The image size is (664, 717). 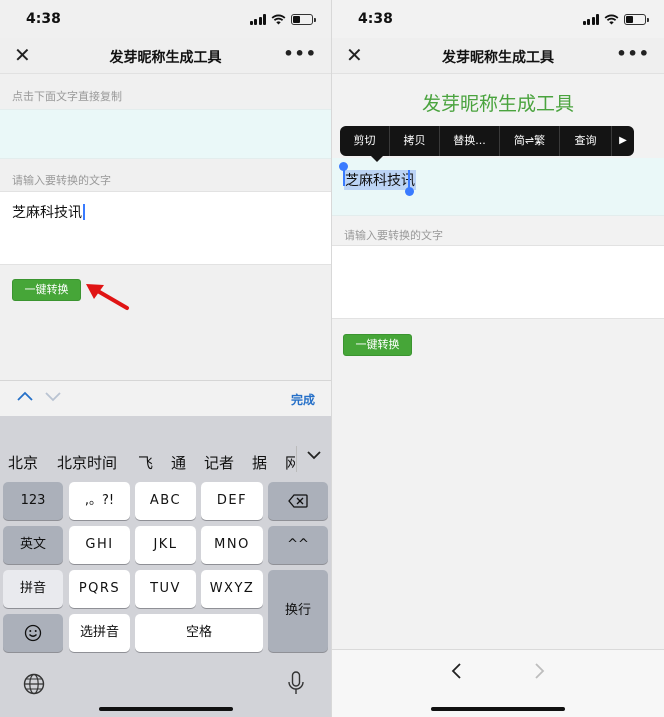 What do you see at coordinates (199, 633) in the screenshot?
I see `space-key: 空格` at bounding box center [199, 633].